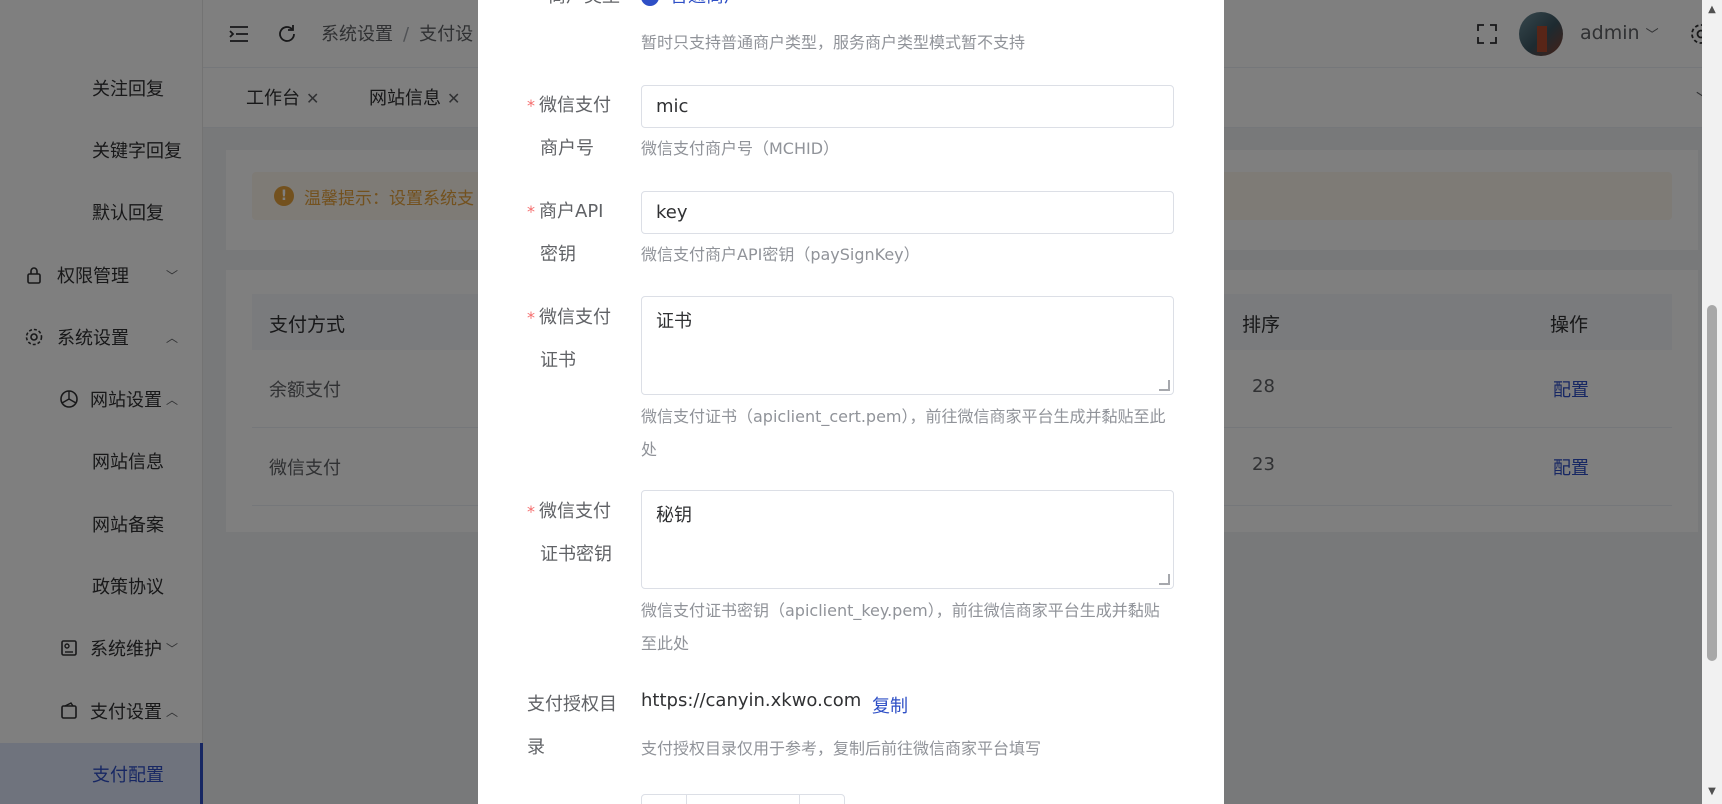  What do you see at coordinates (672, 212) in the screenshot?
I see `input-value: key` at bounding box center [672, 212].